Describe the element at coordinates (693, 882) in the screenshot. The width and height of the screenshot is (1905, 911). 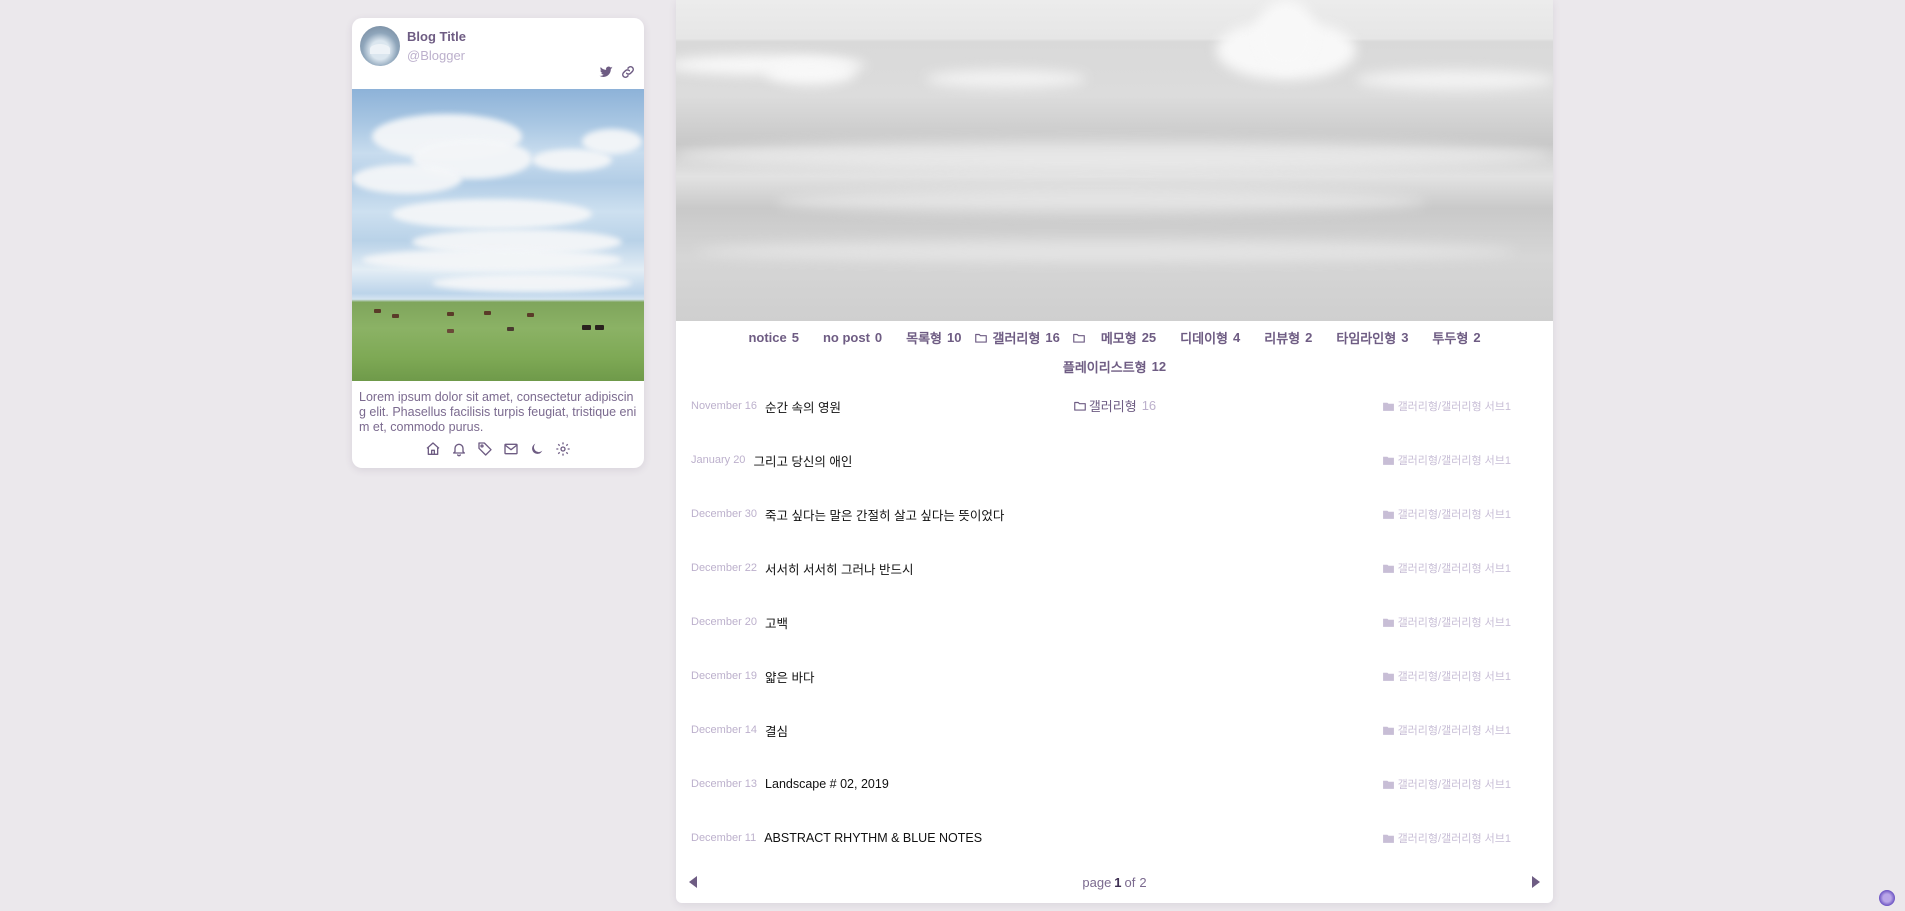
I see `prev-page-arrow-icon` at that location.